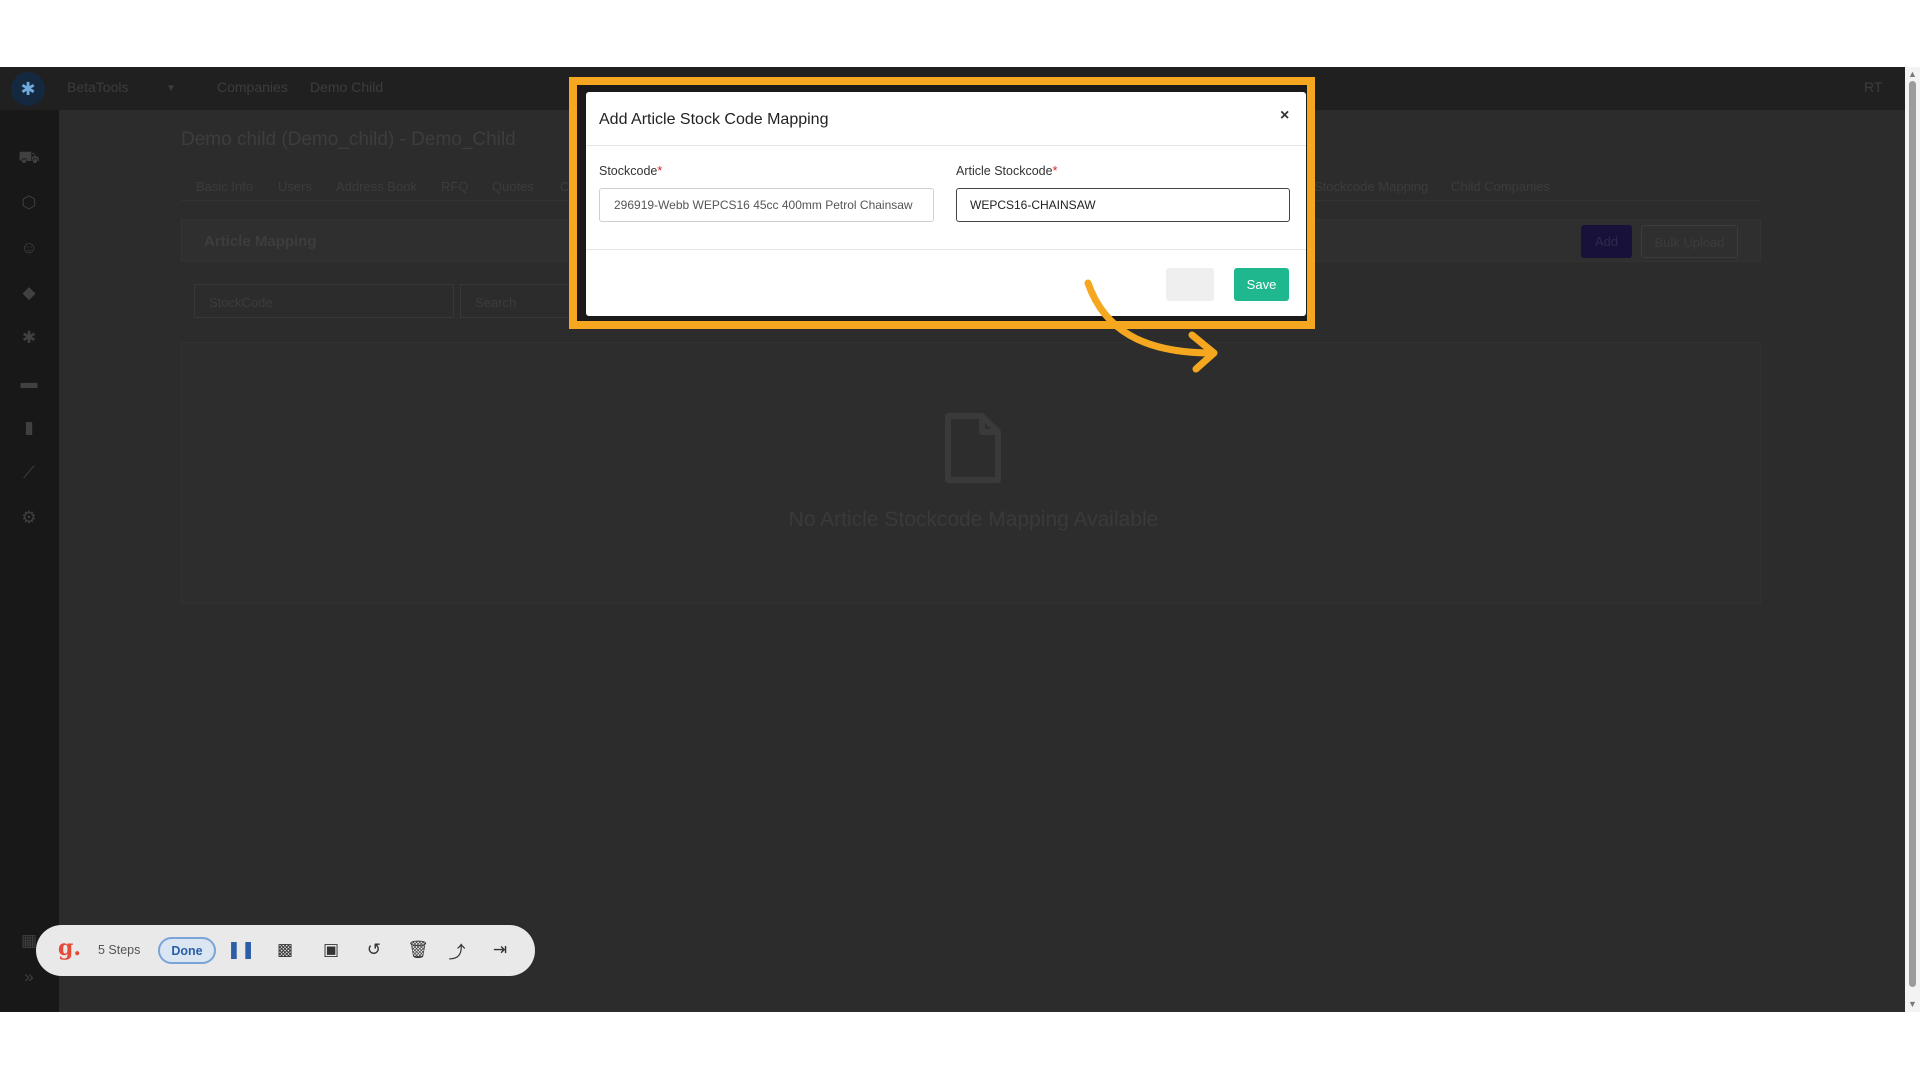 The height and width of the screenshot is (1080, 1920). What do you see at coordinates (260, 241) in the screenshot?
I see `card-title: Article Mapping` at bounding box center [260, 241].